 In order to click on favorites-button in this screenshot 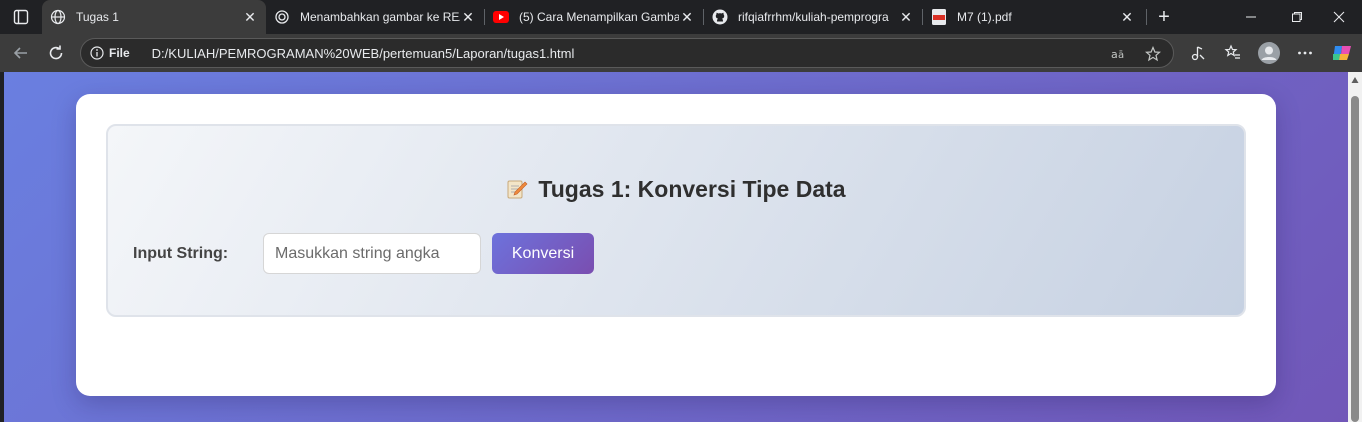, I will do `click(1233, 53)`.